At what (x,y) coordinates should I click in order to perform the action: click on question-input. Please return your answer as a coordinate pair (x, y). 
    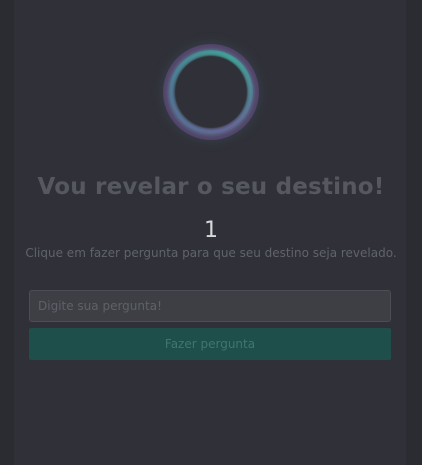
    Looking at the image, I should click on (210, 306).